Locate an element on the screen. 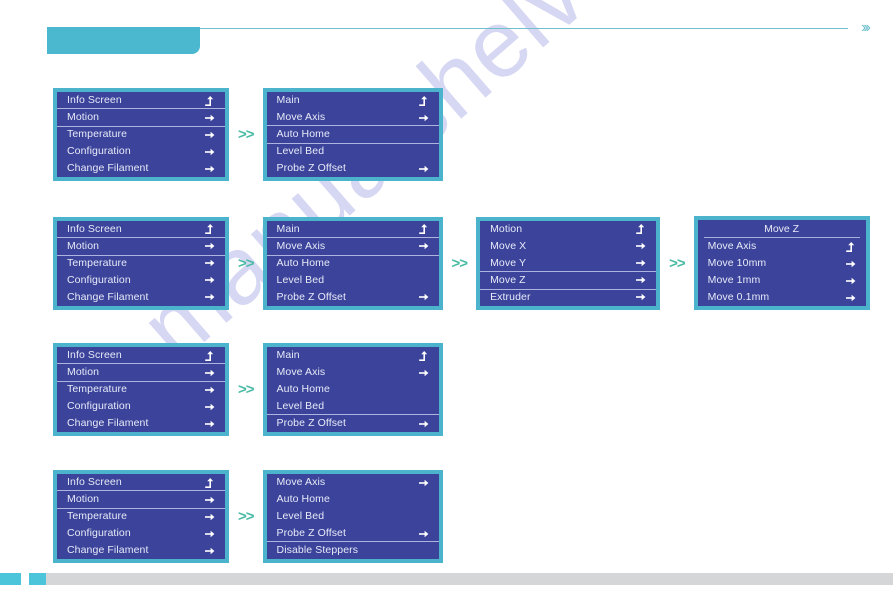  lcd-menu-item-label: Move Y is located at coordinates (508, 262).